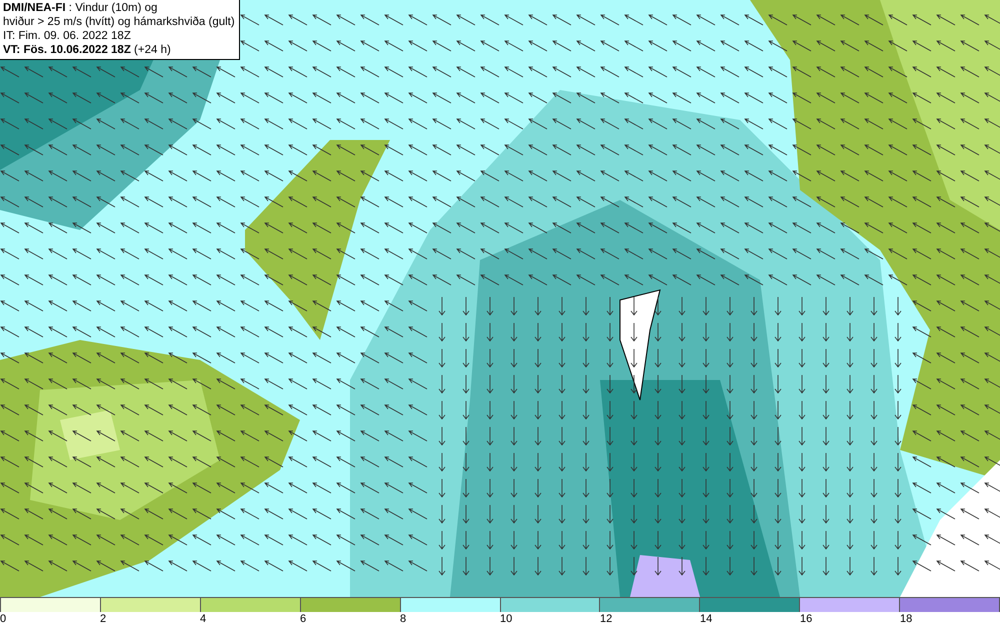  I want to click on scale-label: 10, so click(506, 619).